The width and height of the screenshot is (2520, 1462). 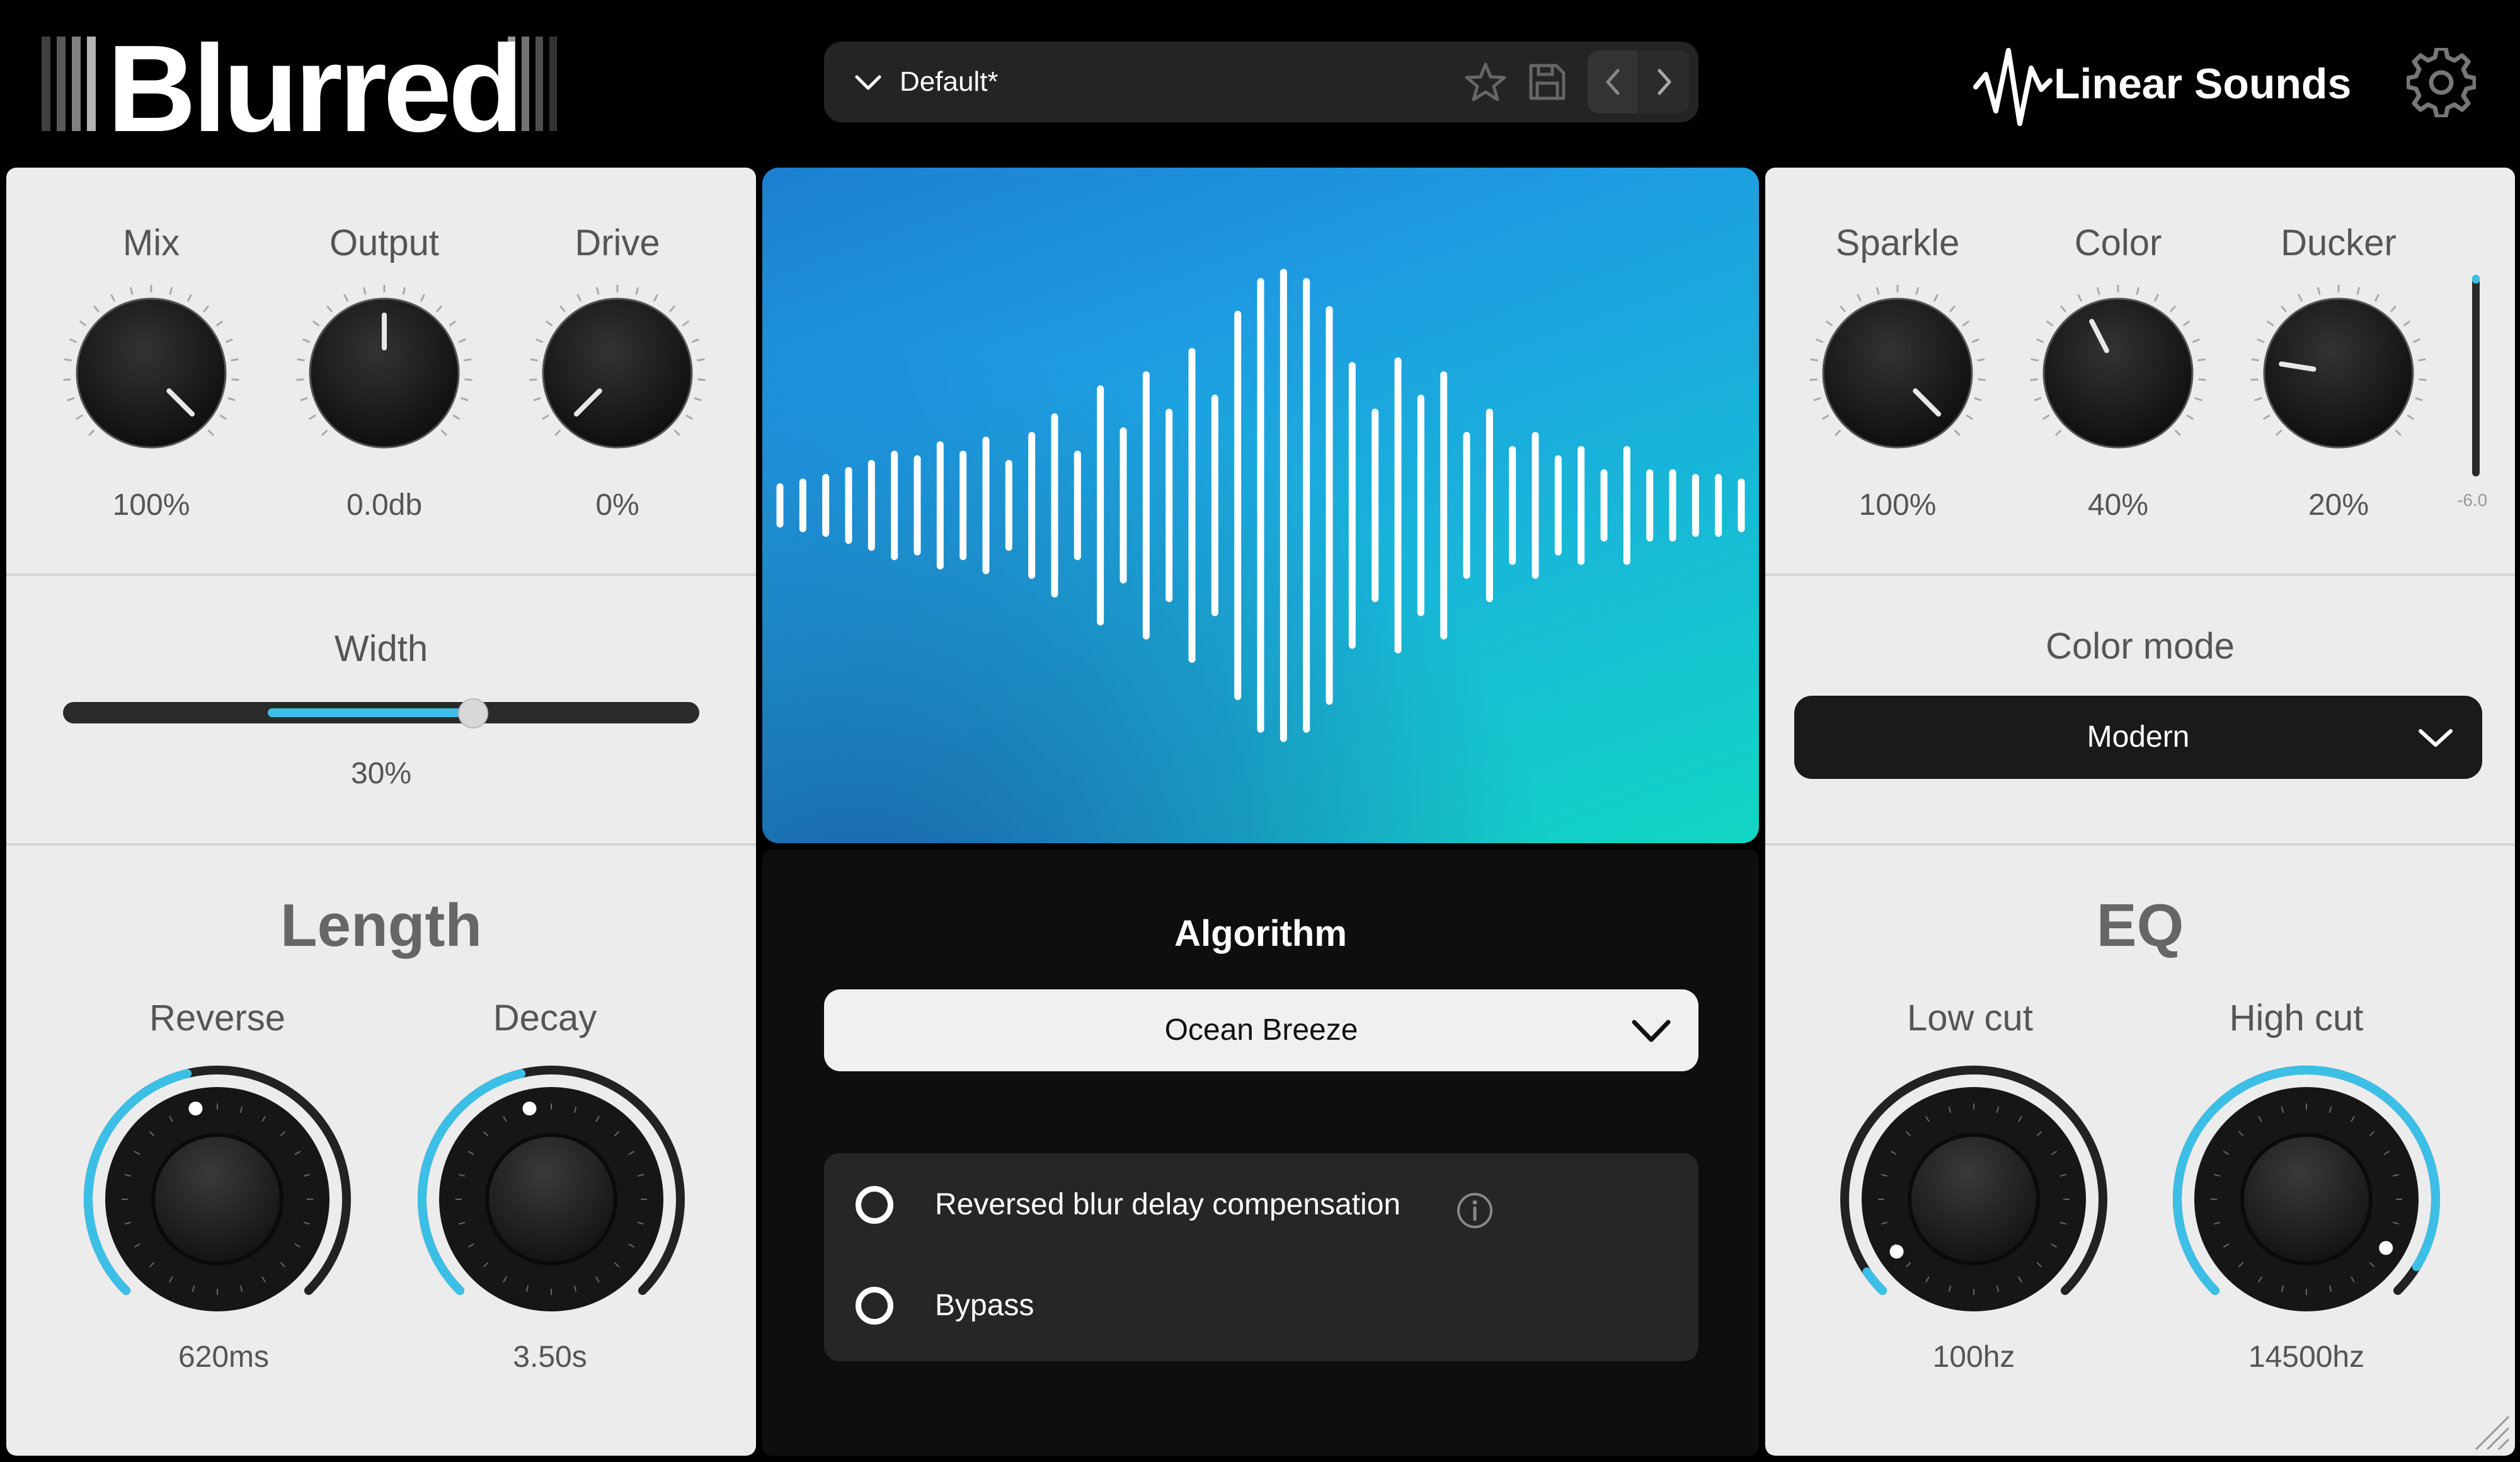 What do you see at coordinates (1897, 373) in the screenshot?
I see `sparkle-knob` at bounding box center [1897, 373].